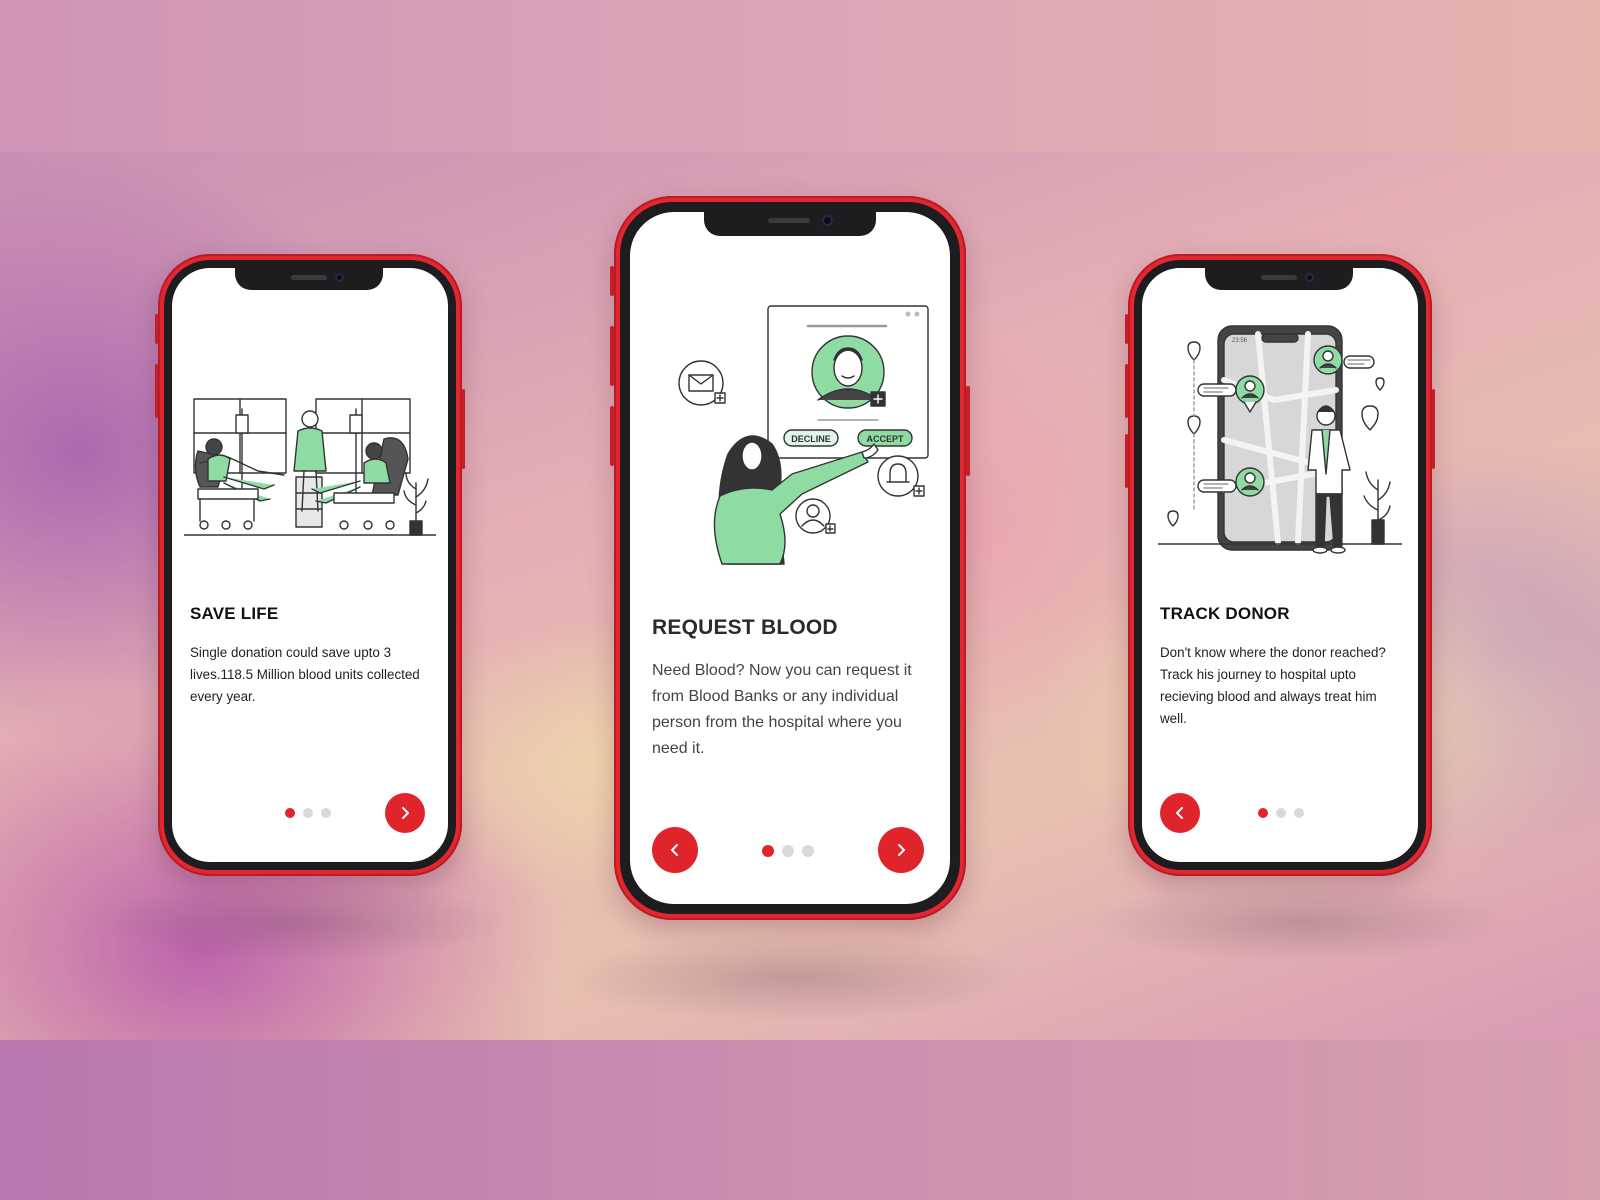 This screenshot has width=1600, height=1200. I want to click on request-blood-illustration: DECLINE ACCEPT, so click(803, 435).